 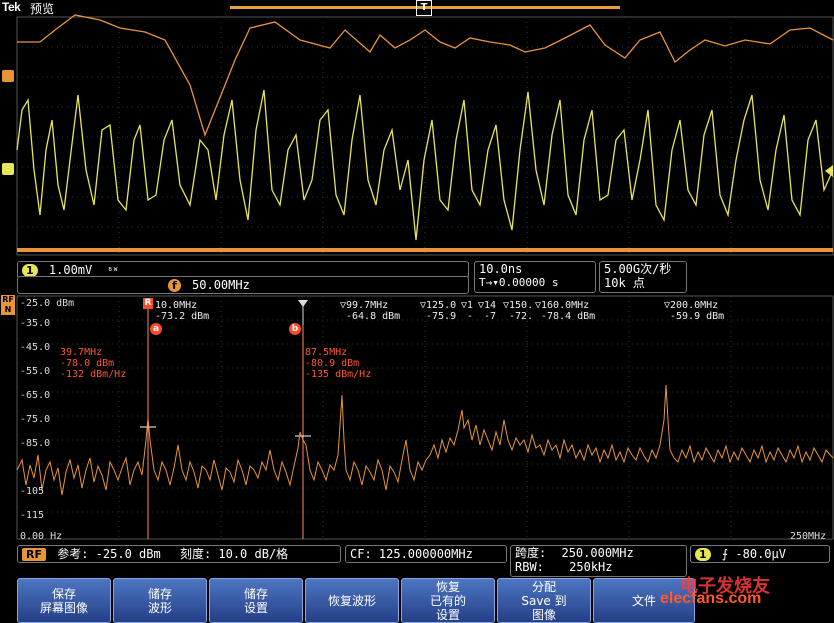 I want to click on save-setup-button: 储存 设置, so click(x=256, y=600).